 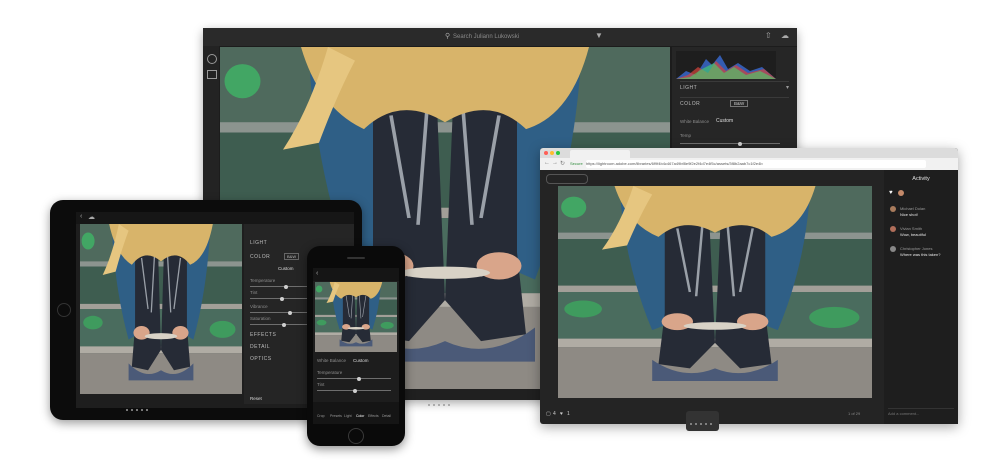 I want to click on comment-item: Michael Dolan Nice shot!, so click(x=922, y=213).